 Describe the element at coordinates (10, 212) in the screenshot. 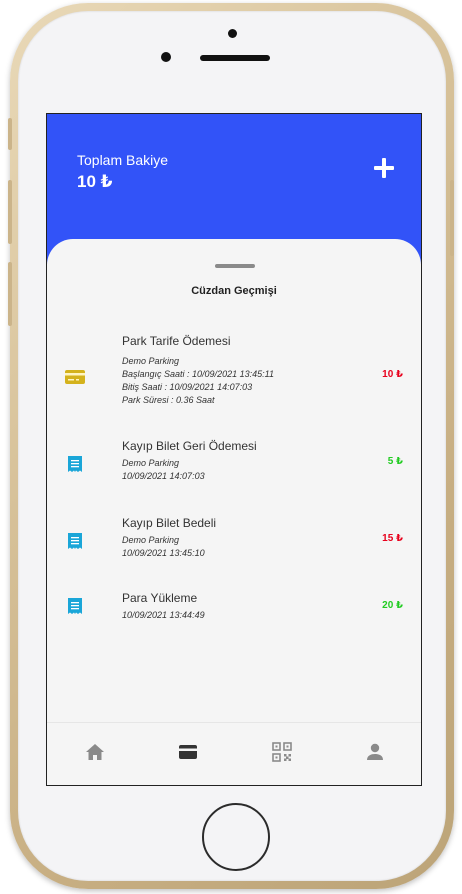

I see `phone-volume-up-button` at that location.